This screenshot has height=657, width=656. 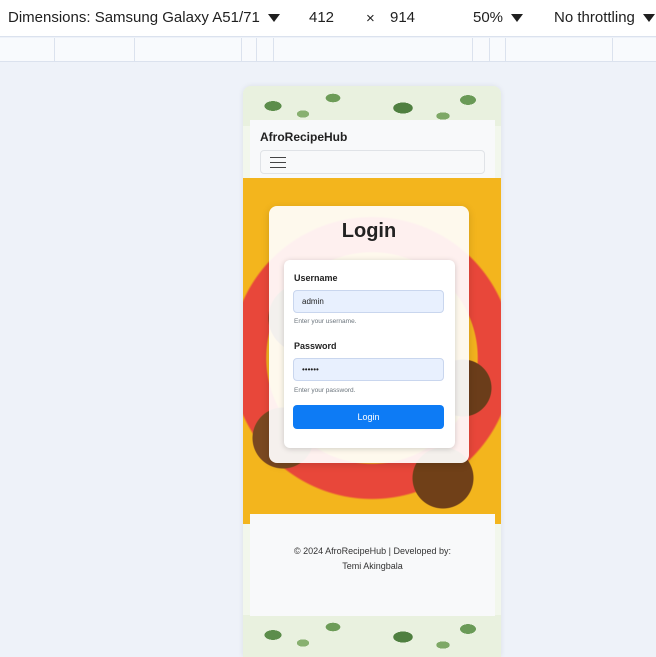 What do you see at coordinates (316, 278) in the screenshot?
I see `username-label: Username` at bounding box center [316, 278].